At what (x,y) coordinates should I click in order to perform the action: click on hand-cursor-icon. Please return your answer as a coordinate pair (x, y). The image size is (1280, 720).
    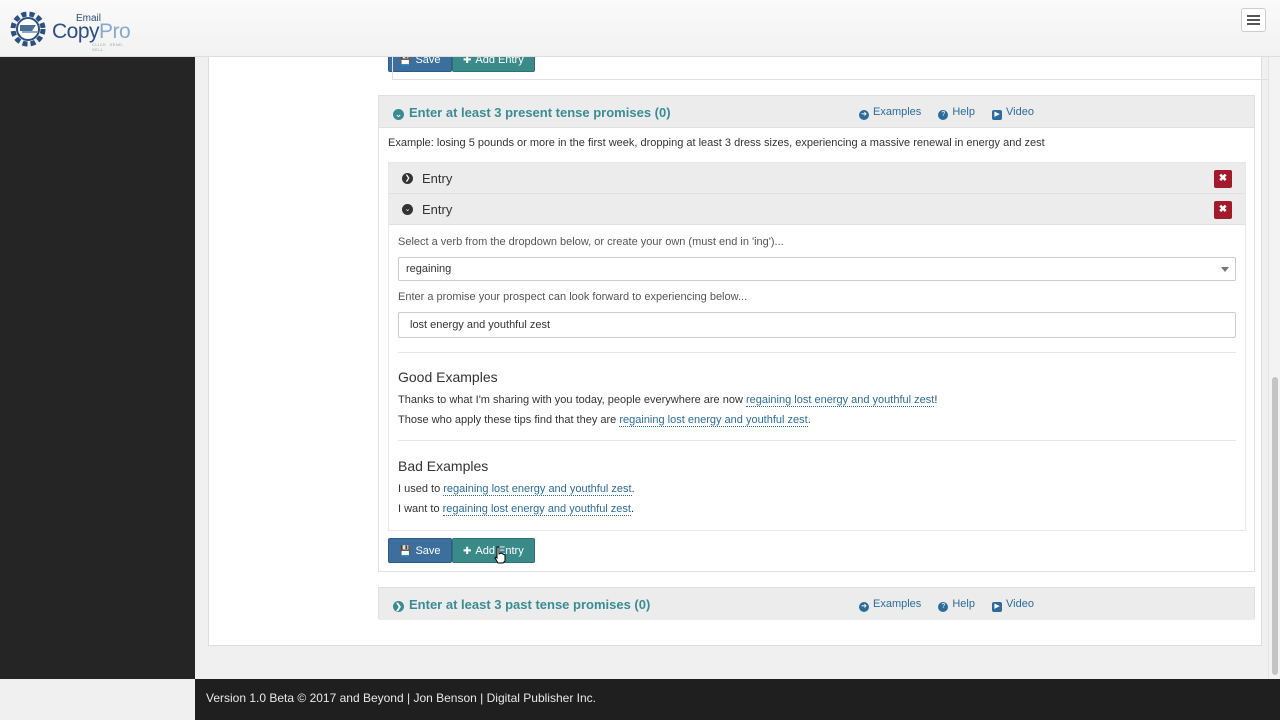
    Looking at the image, I should click on (500, 555).